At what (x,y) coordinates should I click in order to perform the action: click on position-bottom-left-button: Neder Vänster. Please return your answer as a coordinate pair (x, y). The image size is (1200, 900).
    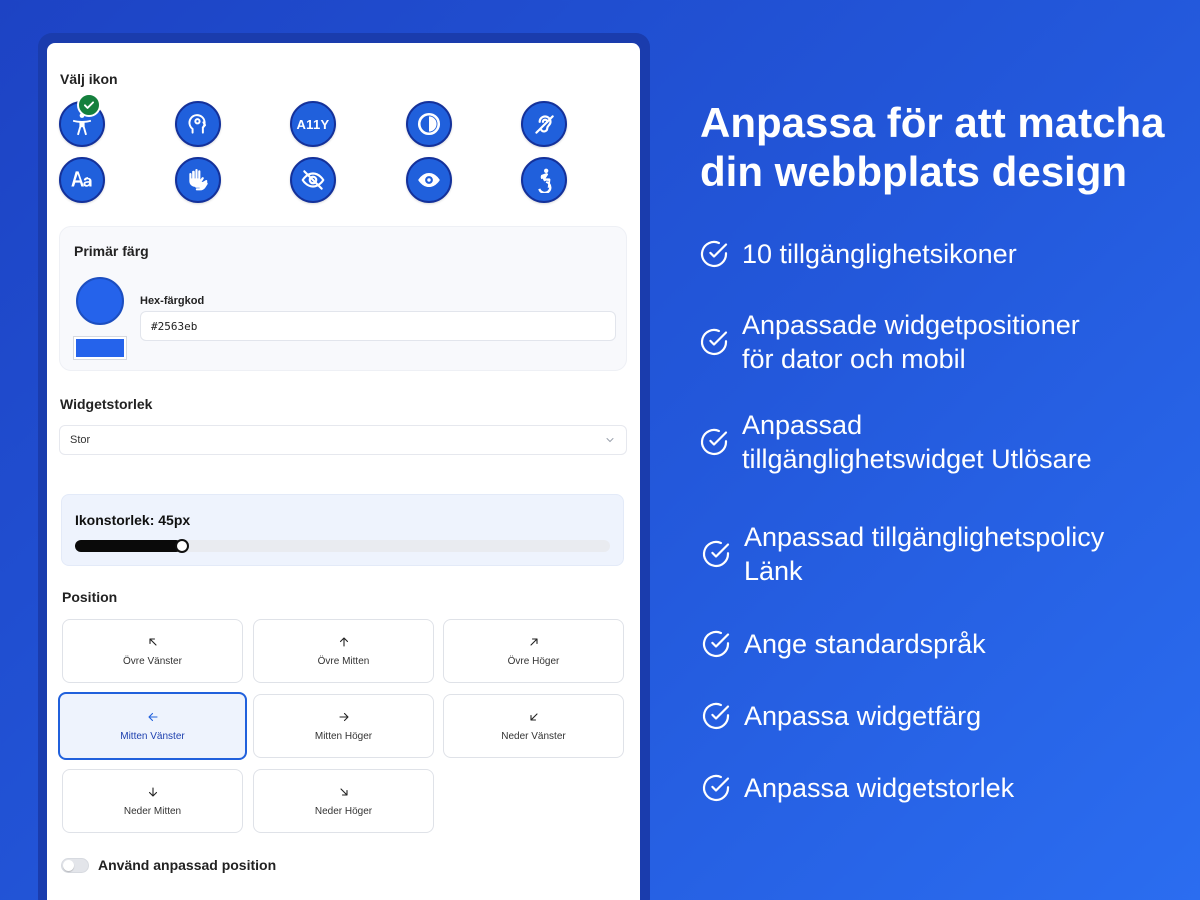
    Looking at the image, I should click on (533, 726).